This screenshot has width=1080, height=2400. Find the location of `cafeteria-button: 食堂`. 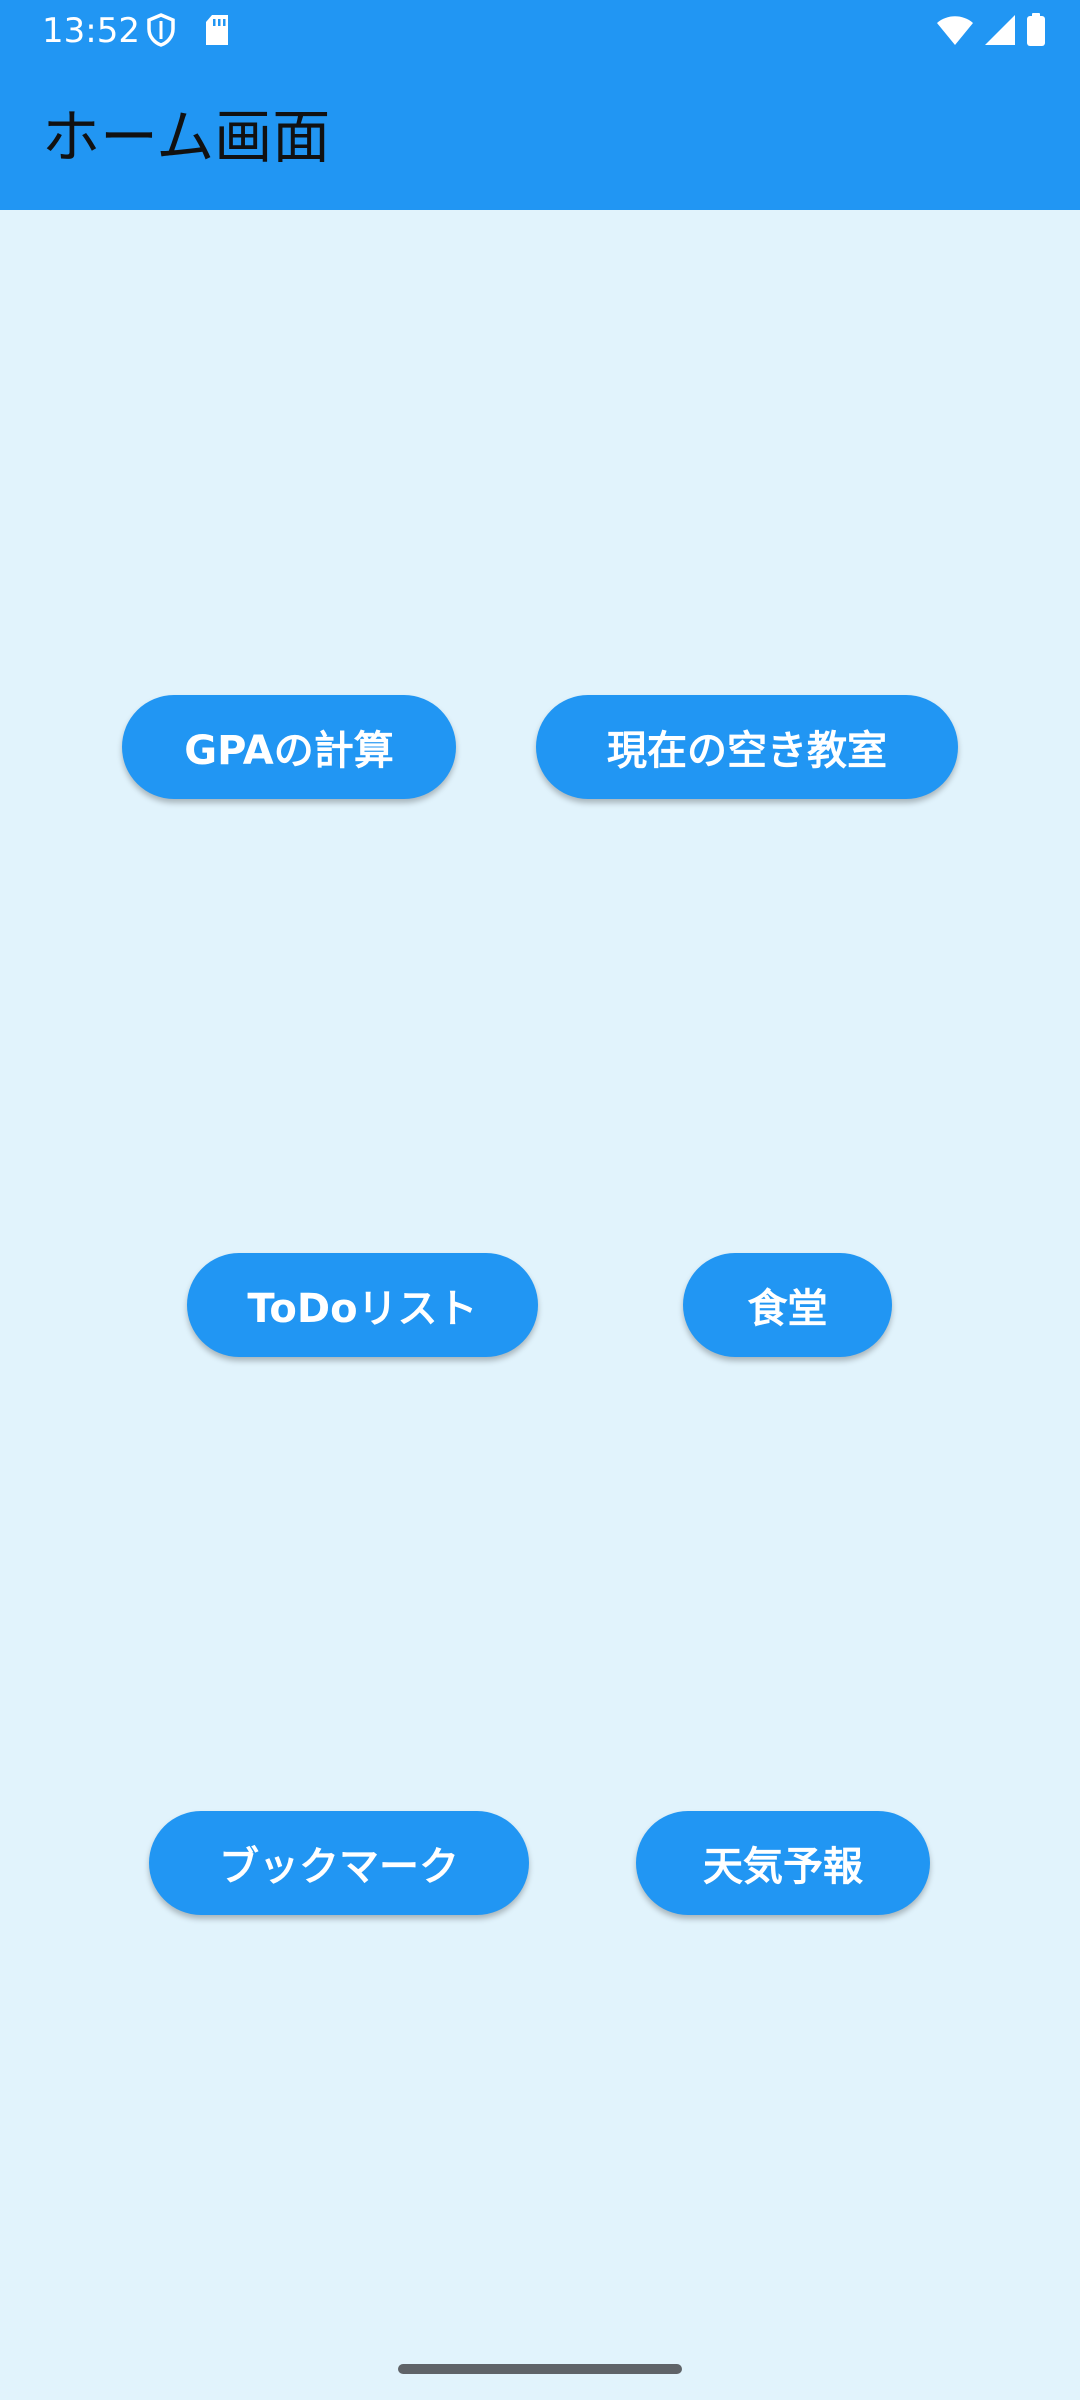

cafeteria-button: 食堂 is located at coordinates (787, 1305).